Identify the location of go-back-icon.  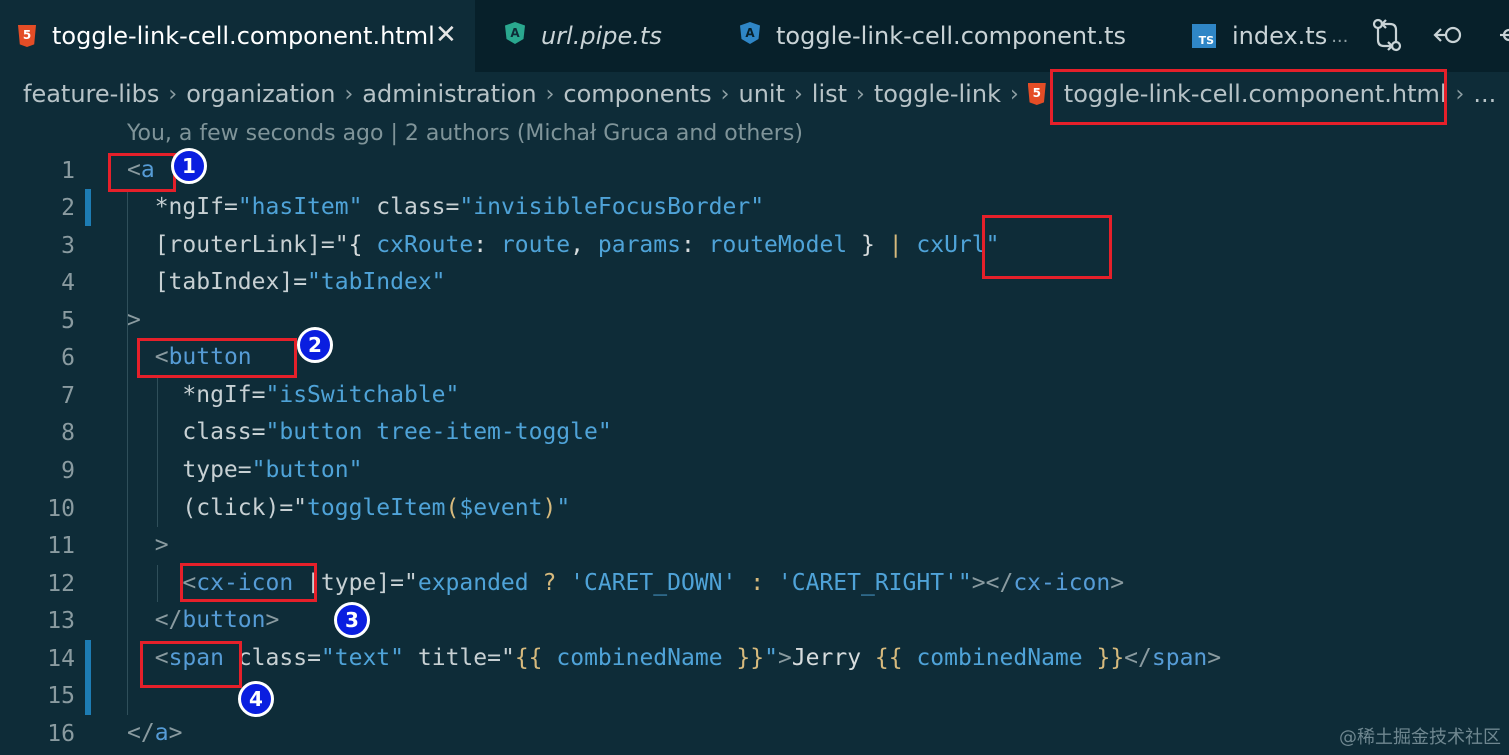
(1450, 37).